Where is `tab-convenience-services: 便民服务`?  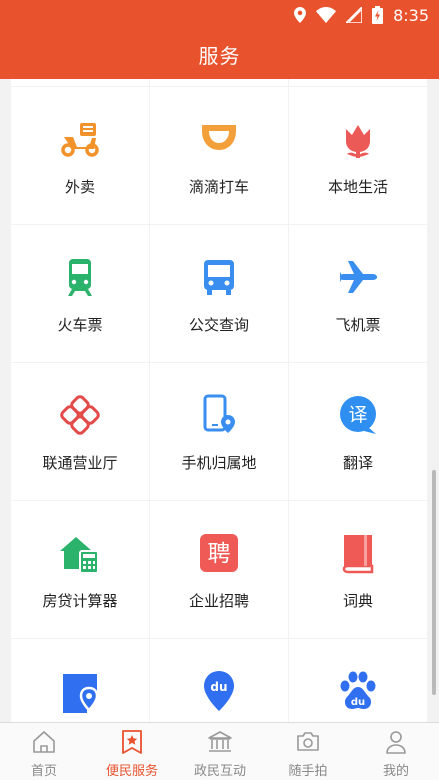 tab-convenience-services: 便民服务 is located at coordinates (132, 751).